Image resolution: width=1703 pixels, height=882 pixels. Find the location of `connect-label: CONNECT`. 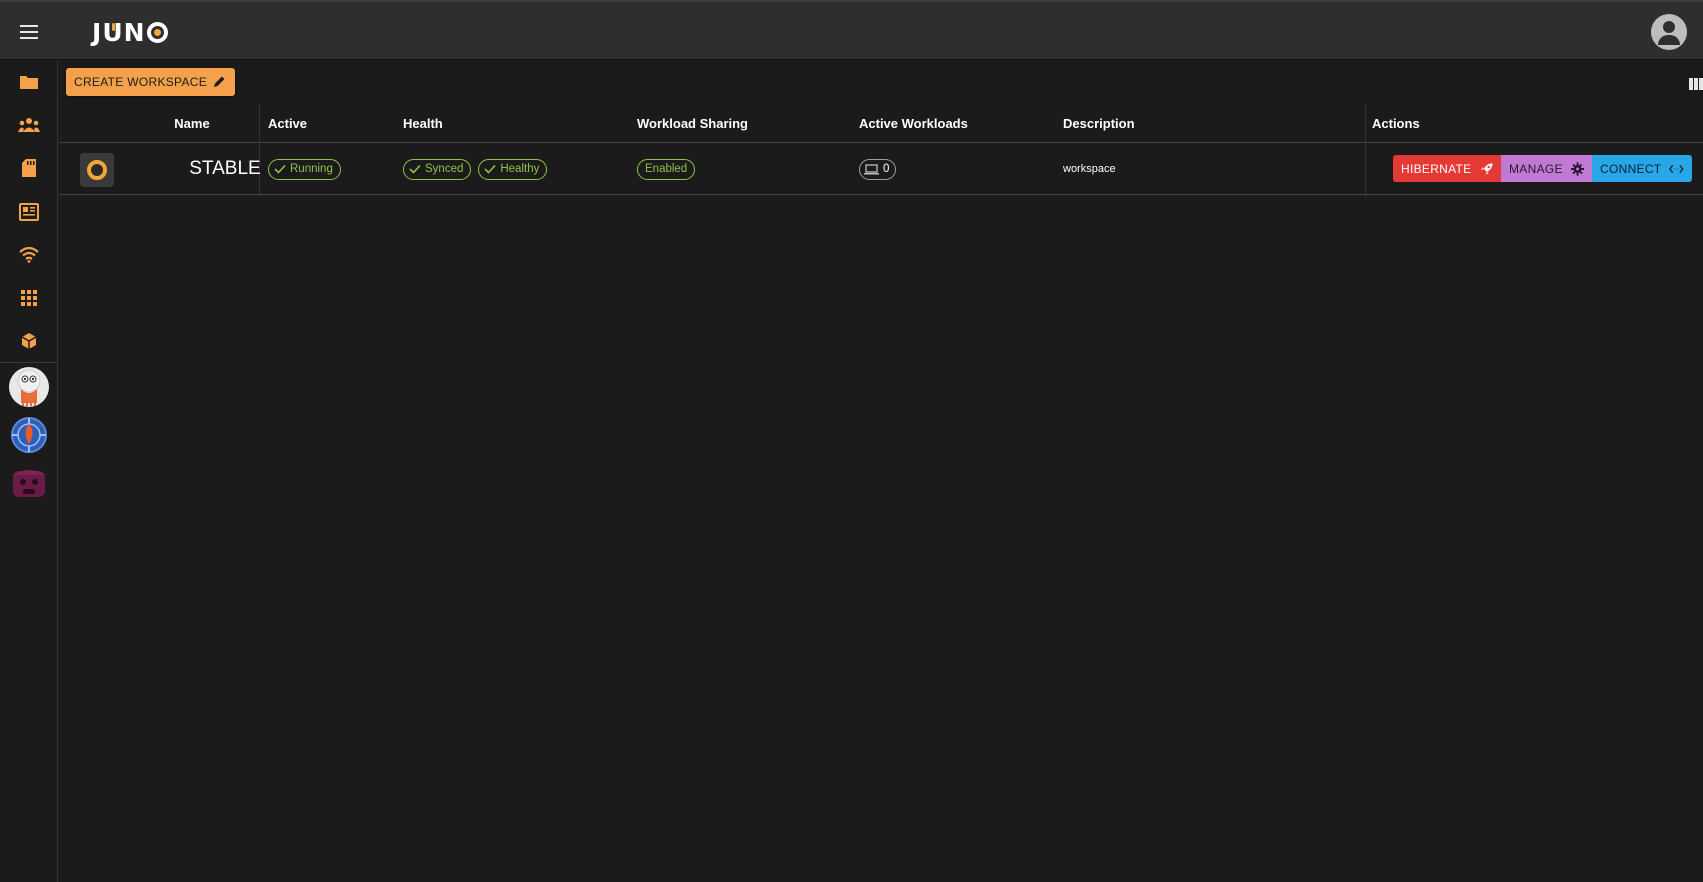

connect-label: CONNECT is located at coordinates (1631, 168).